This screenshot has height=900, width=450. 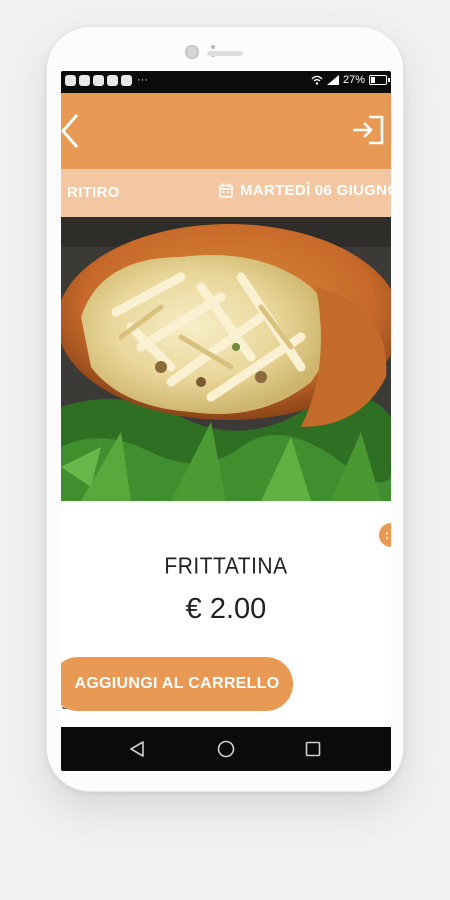 I want to click on signal-icon, so click(x=332, y=80).